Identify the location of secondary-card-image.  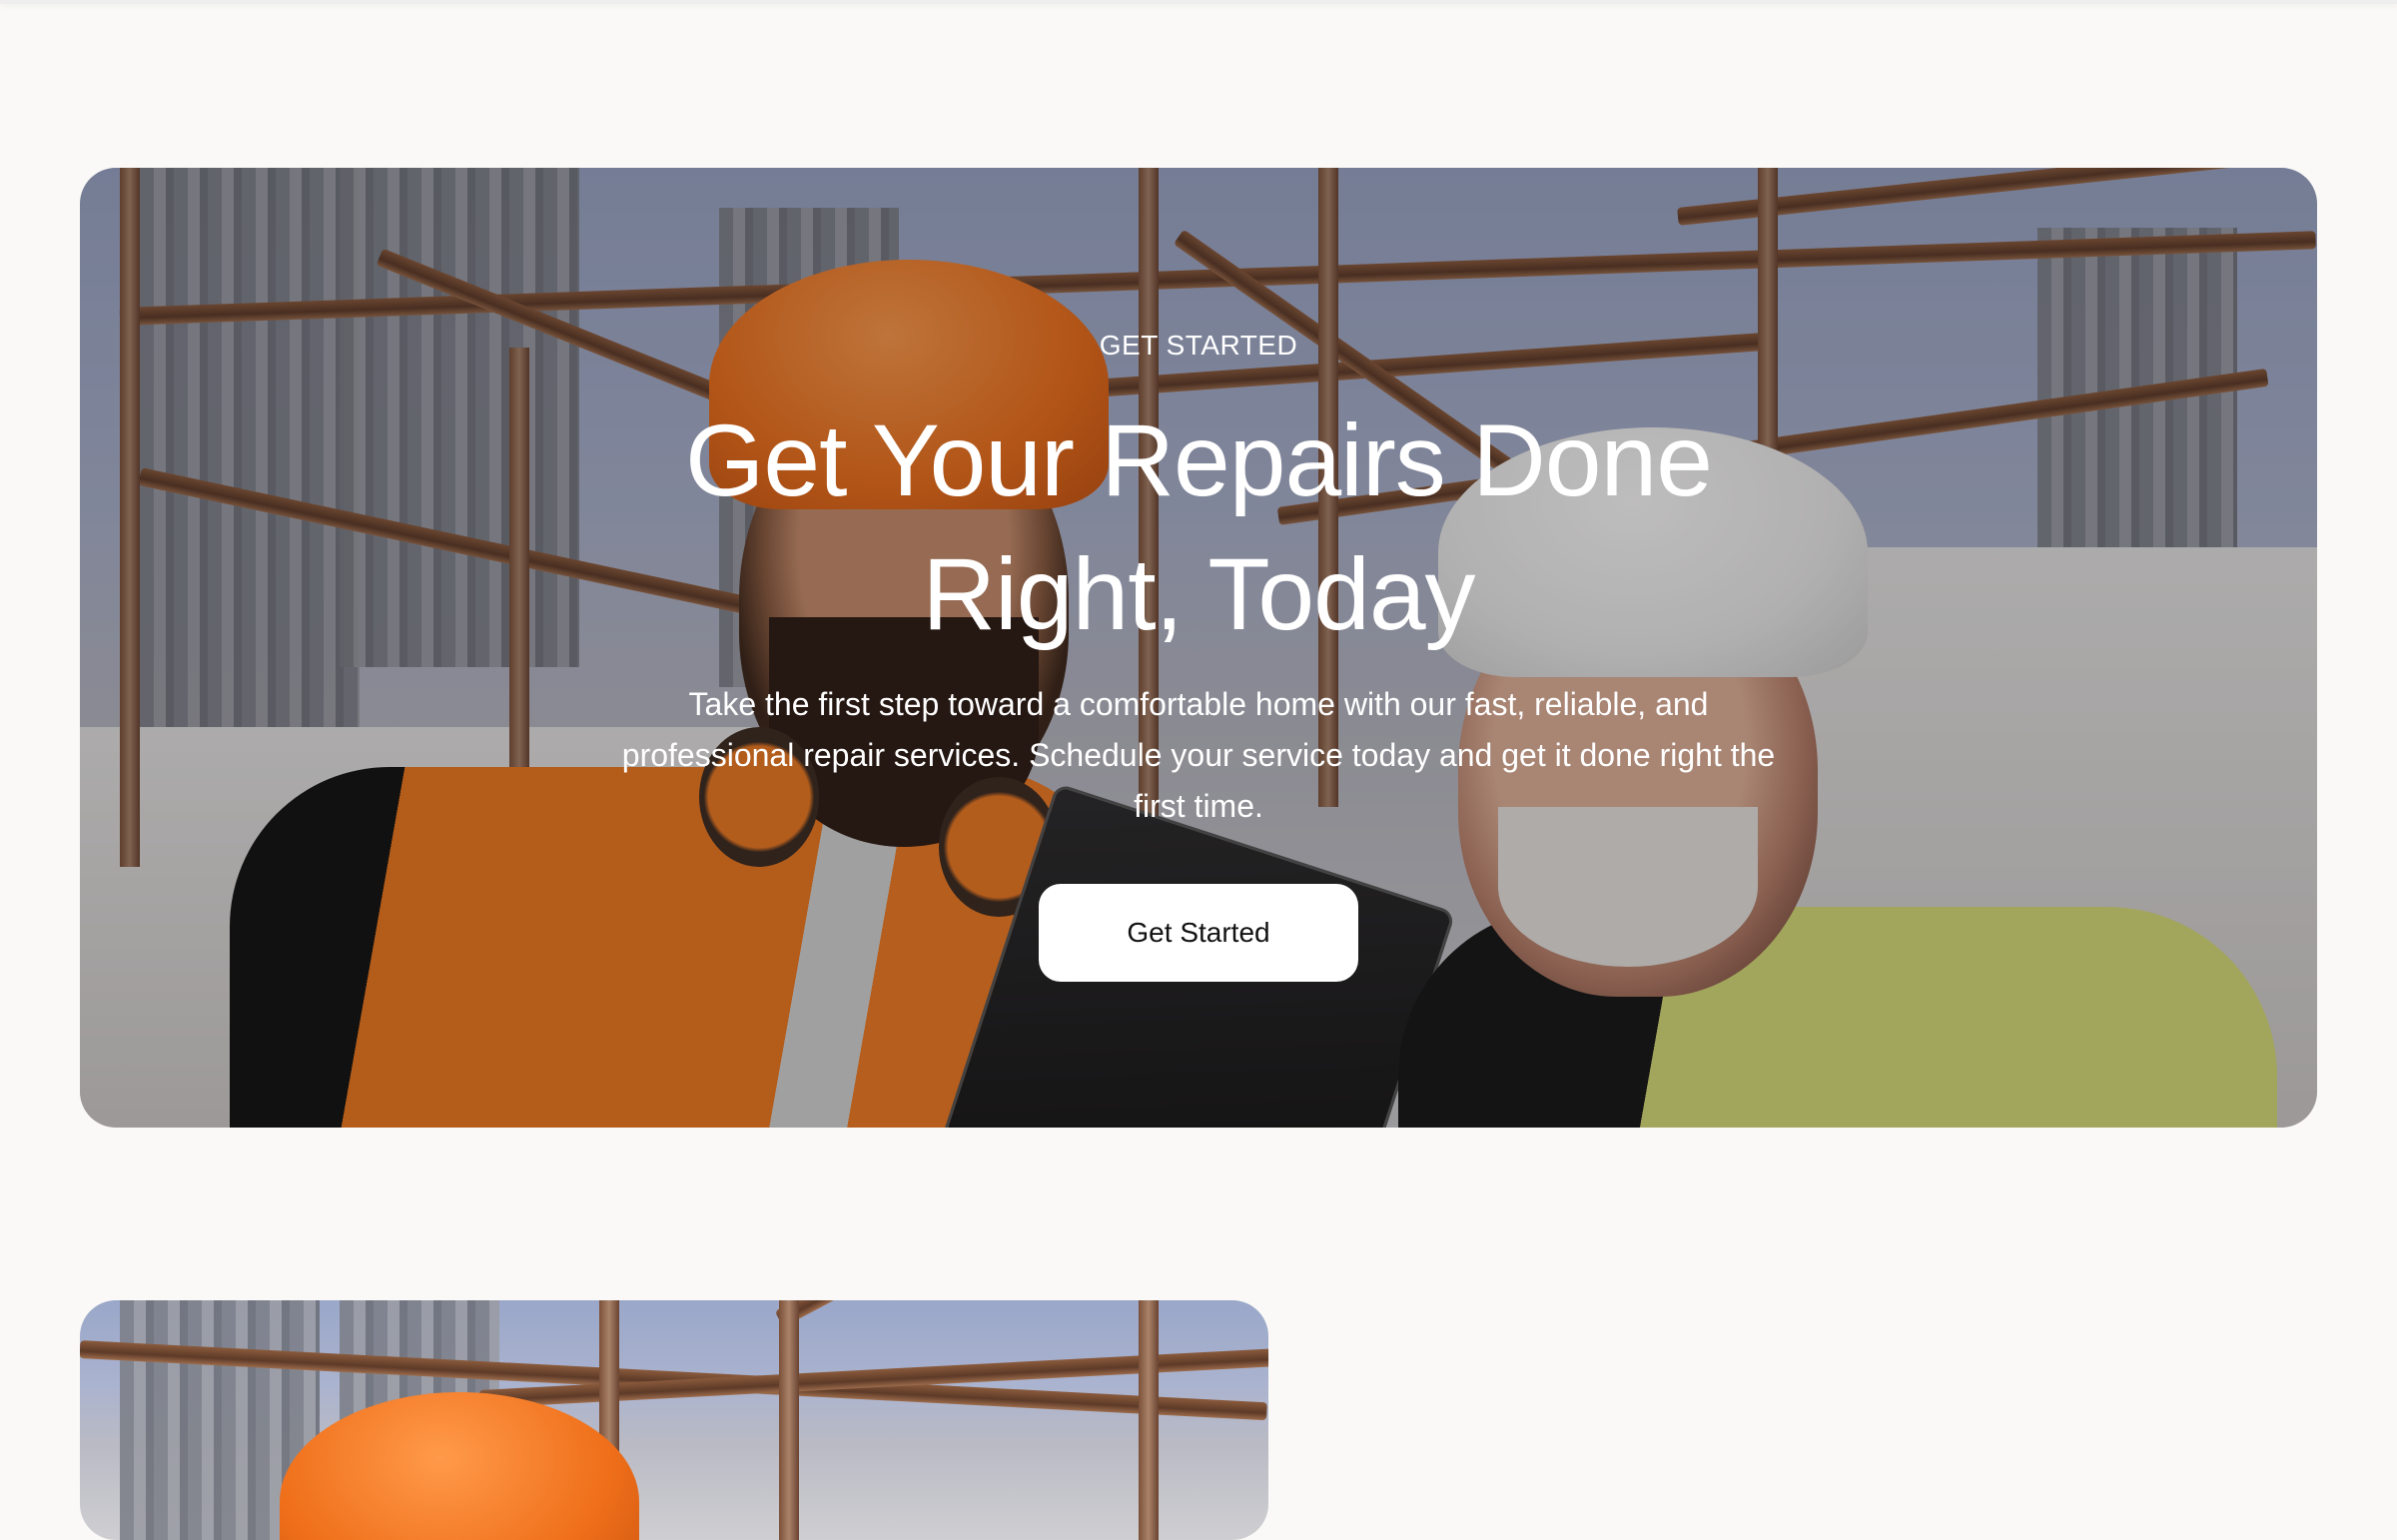
(674, 1420).